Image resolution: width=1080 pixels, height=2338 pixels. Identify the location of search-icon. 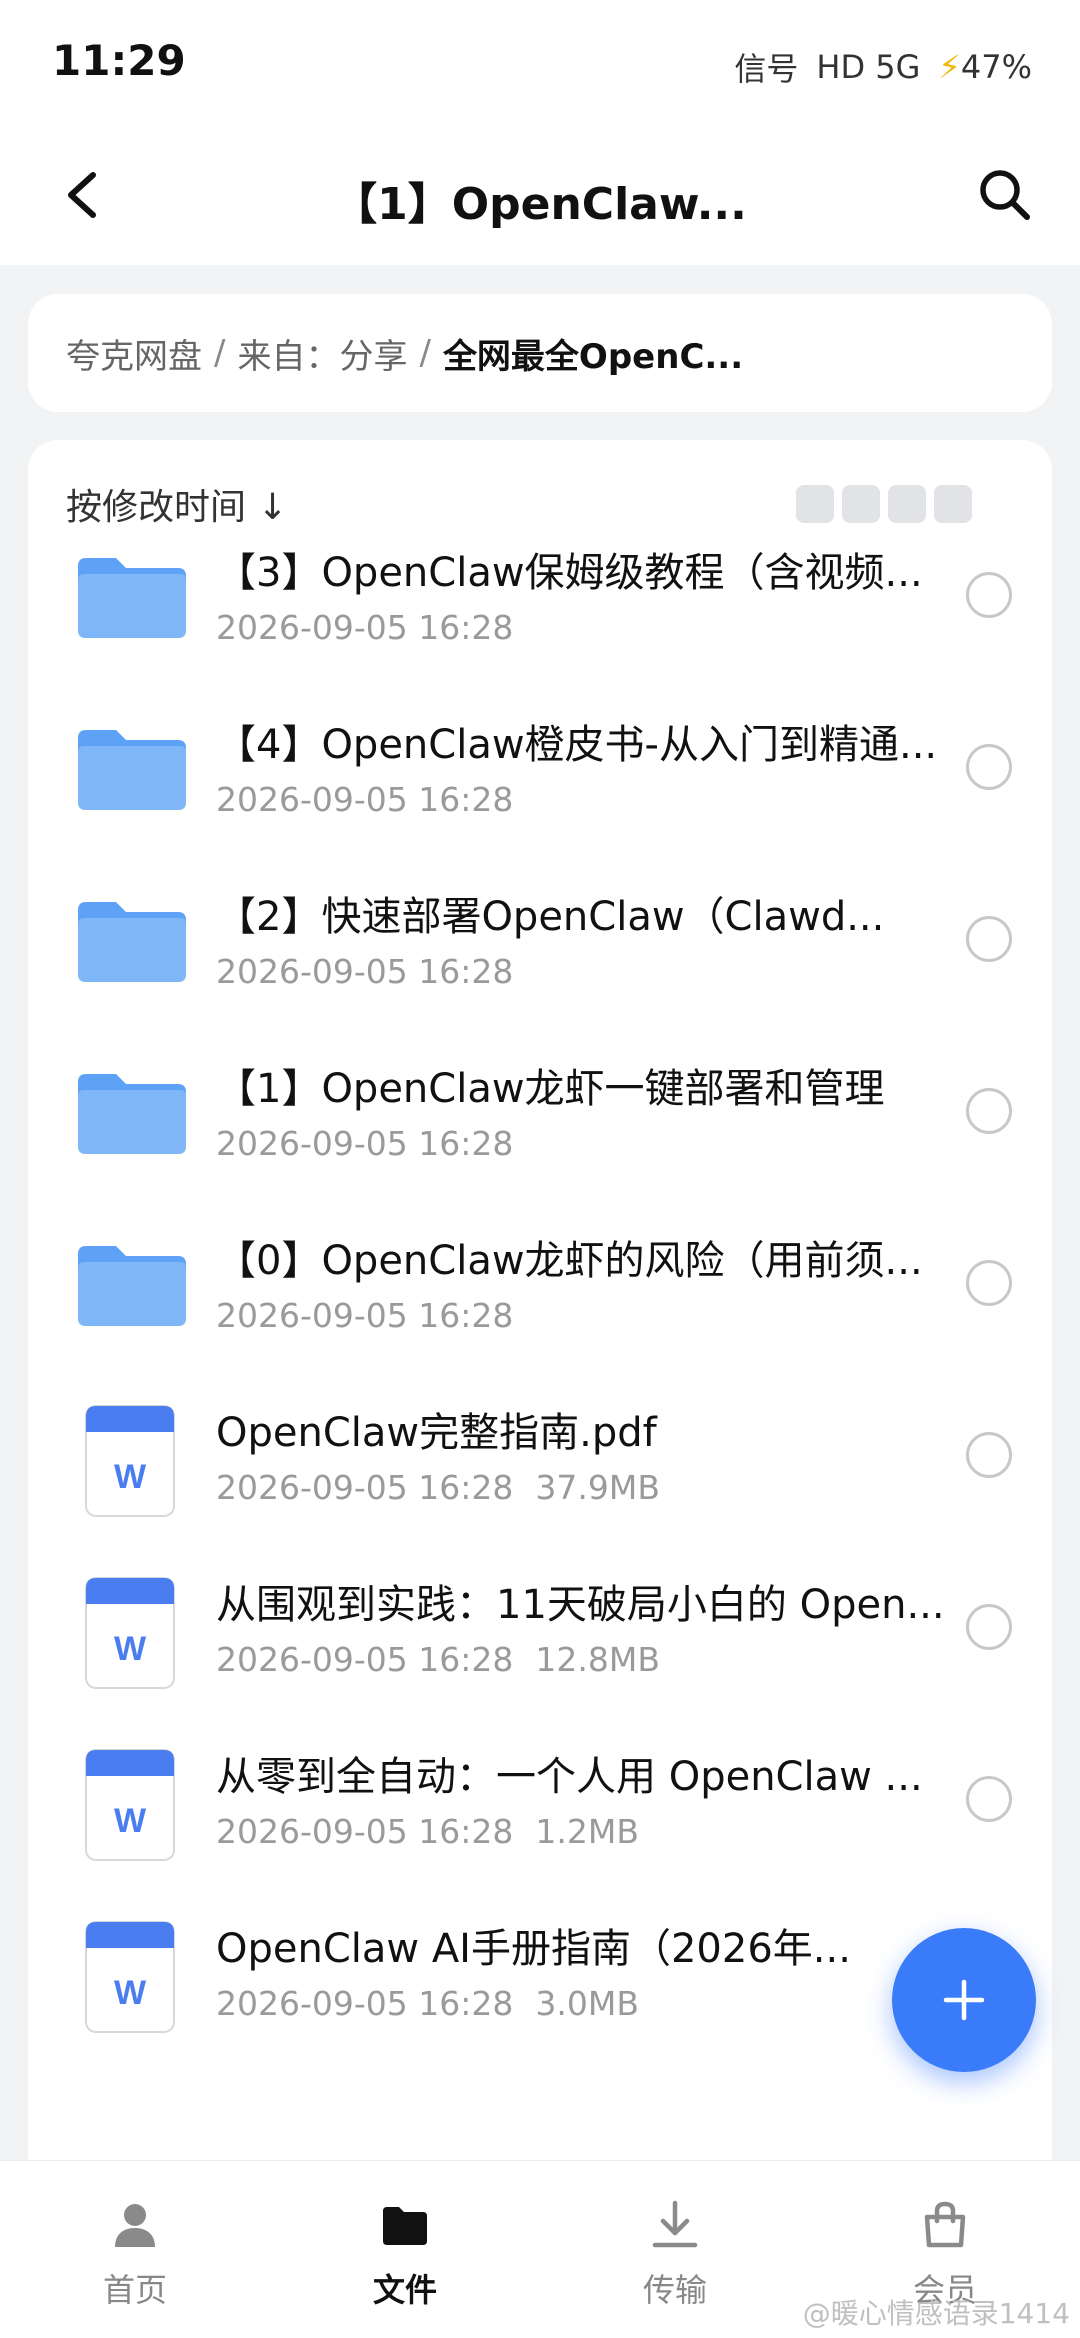
(1005, 195).